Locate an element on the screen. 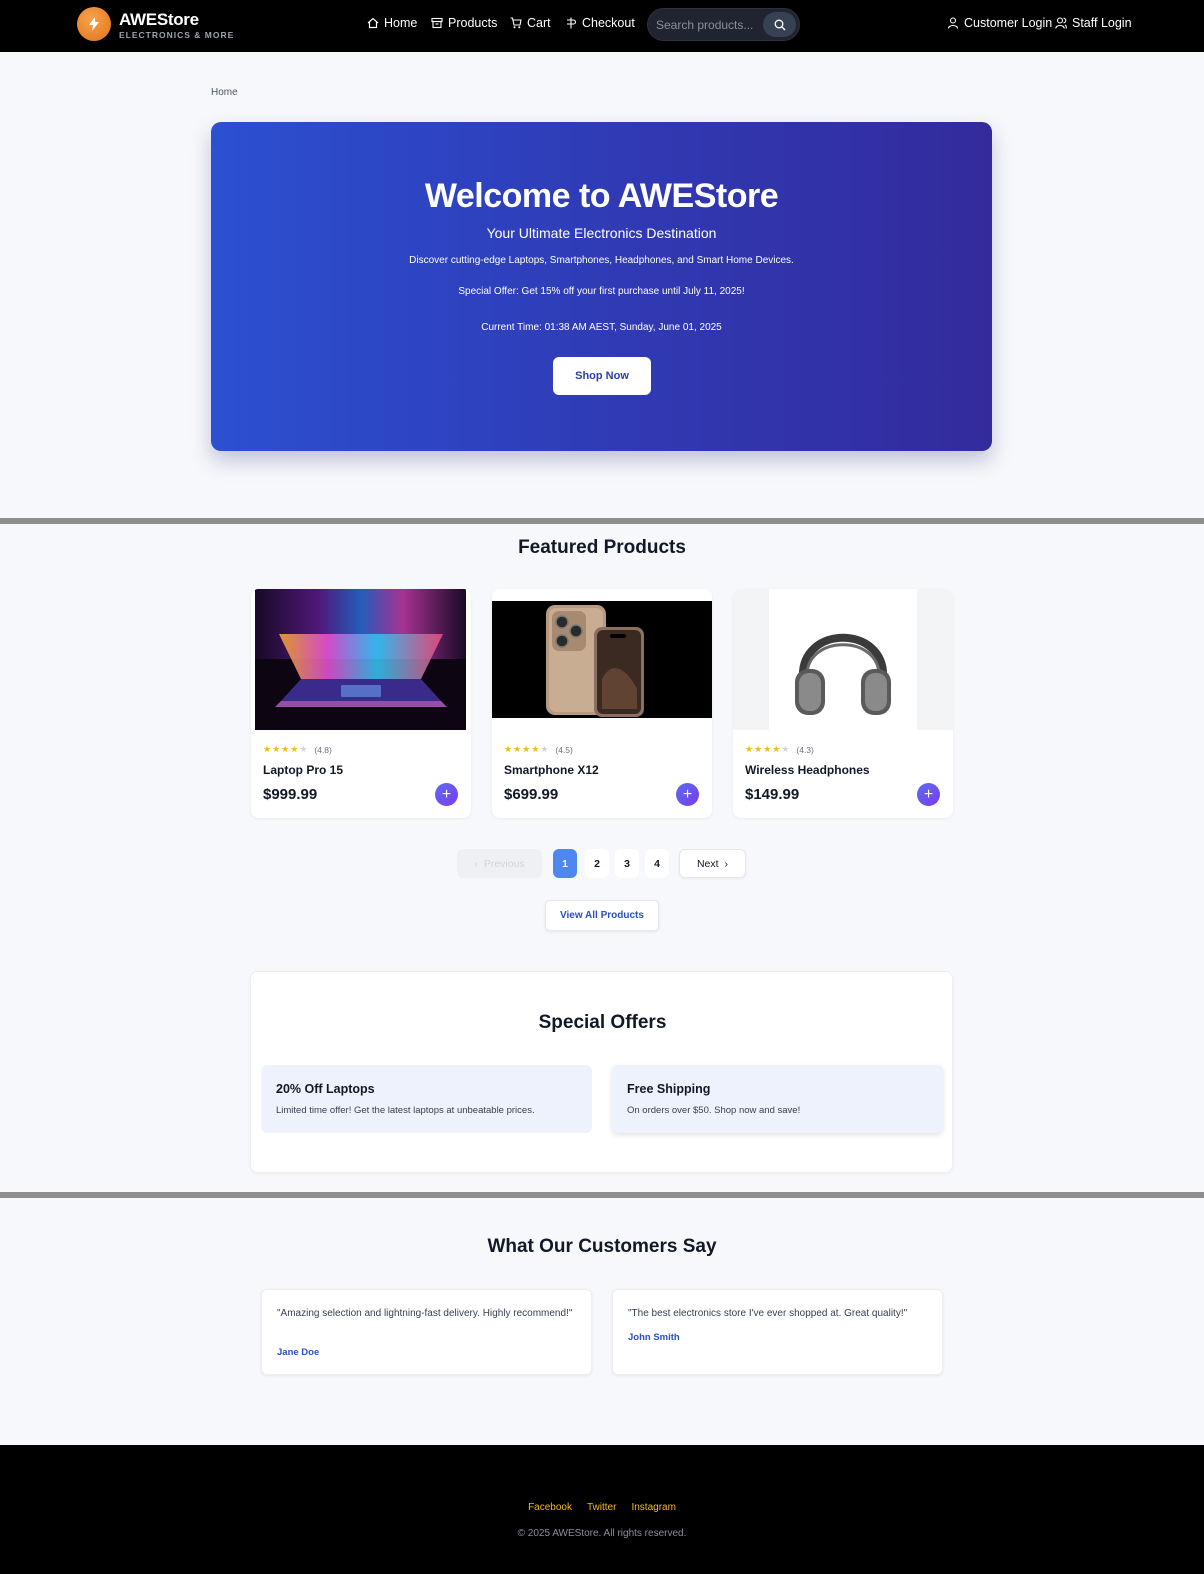 Image resolution: width=1204 pixels, height=1574 pixels. customer-login-label: Customer Login is located at coordinates (1008, 23).